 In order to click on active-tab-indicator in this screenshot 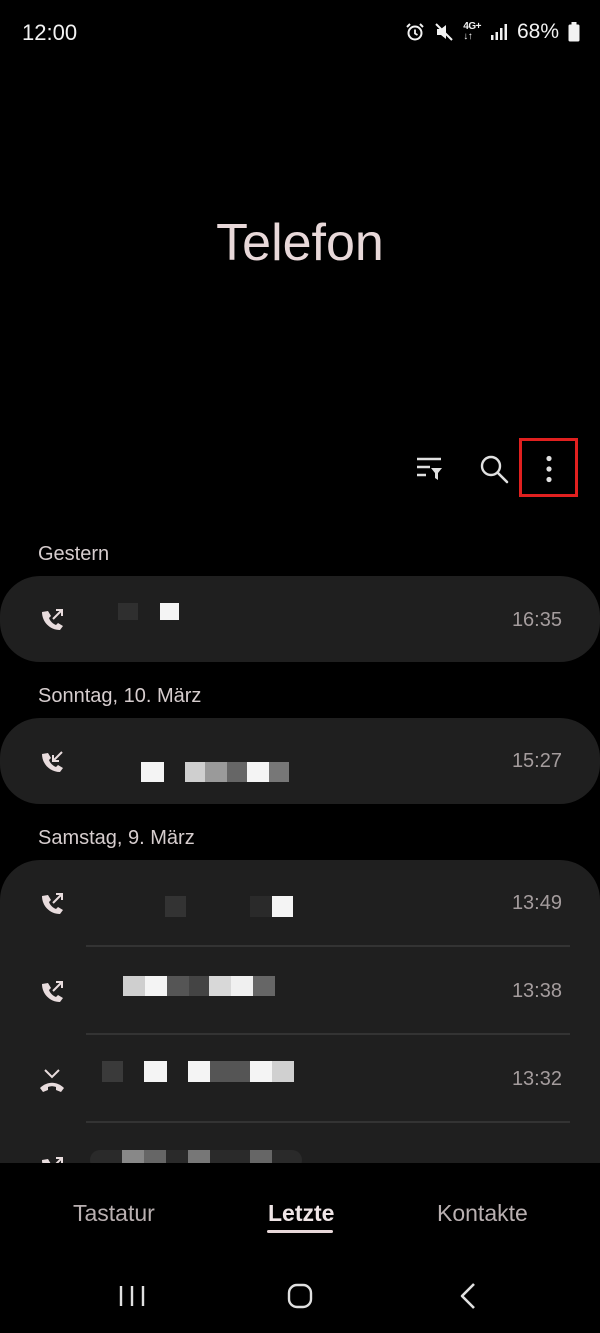, I will do `click(300, 1231)`.